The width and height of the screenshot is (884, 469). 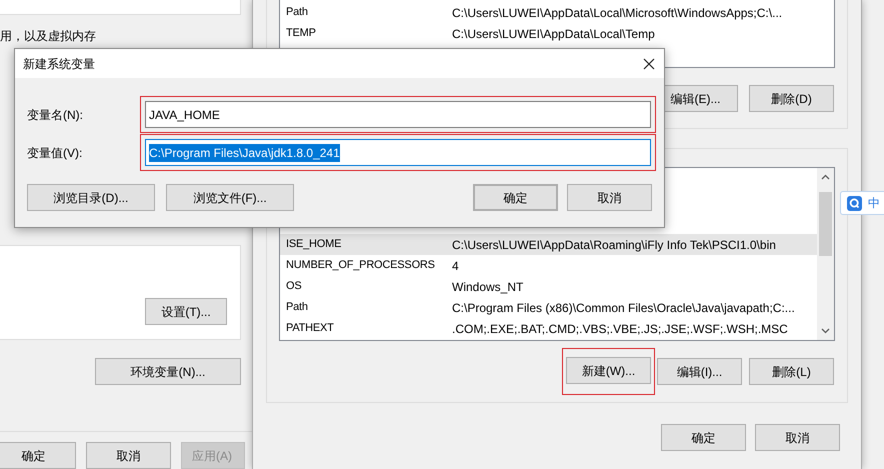 I want to click on description-text: 用，以及虚拟内存, so click(x=48, y=36).